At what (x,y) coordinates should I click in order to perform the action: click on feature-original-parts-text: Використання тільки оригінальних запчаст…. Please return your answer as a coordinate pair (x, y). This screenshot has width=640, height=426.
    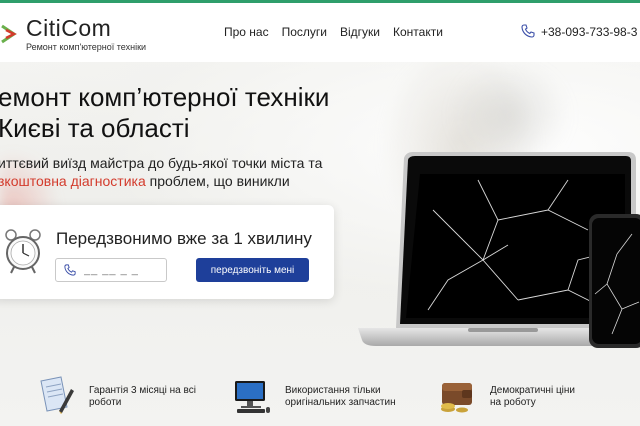
    Looking at the image, I should click on (340, 397).